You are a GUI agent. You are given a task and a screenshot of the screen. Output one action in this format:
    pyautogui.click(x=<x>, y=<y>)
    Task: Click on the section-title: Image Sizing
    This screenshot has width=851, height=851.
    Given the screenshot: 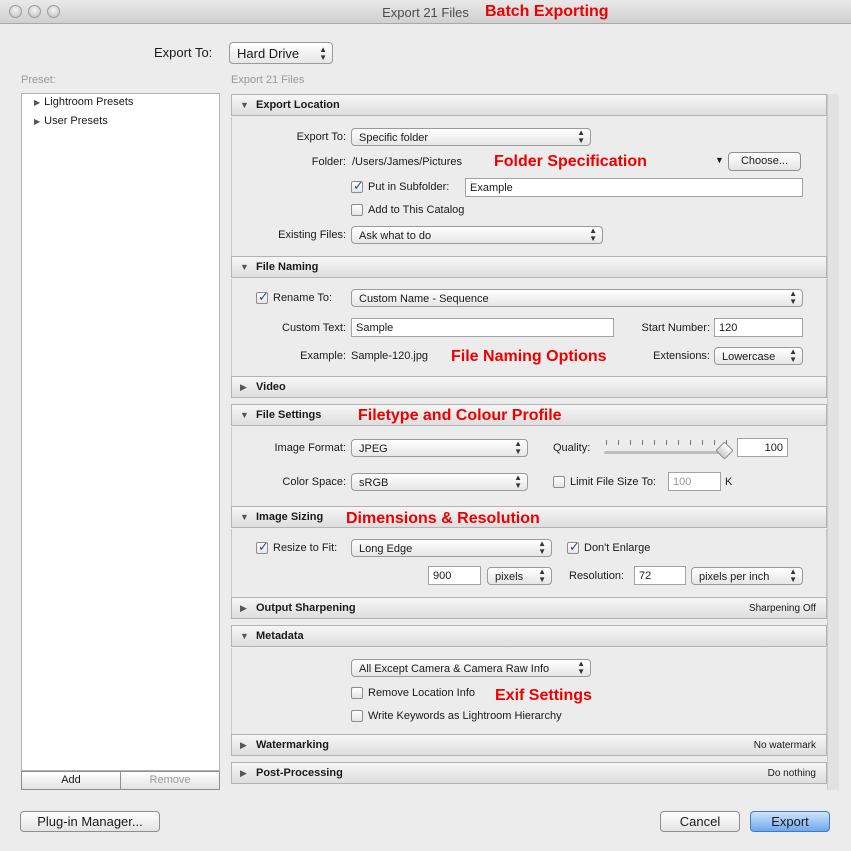 What is the action you would take?
    pyautogui.click(x=290, y=517)
    